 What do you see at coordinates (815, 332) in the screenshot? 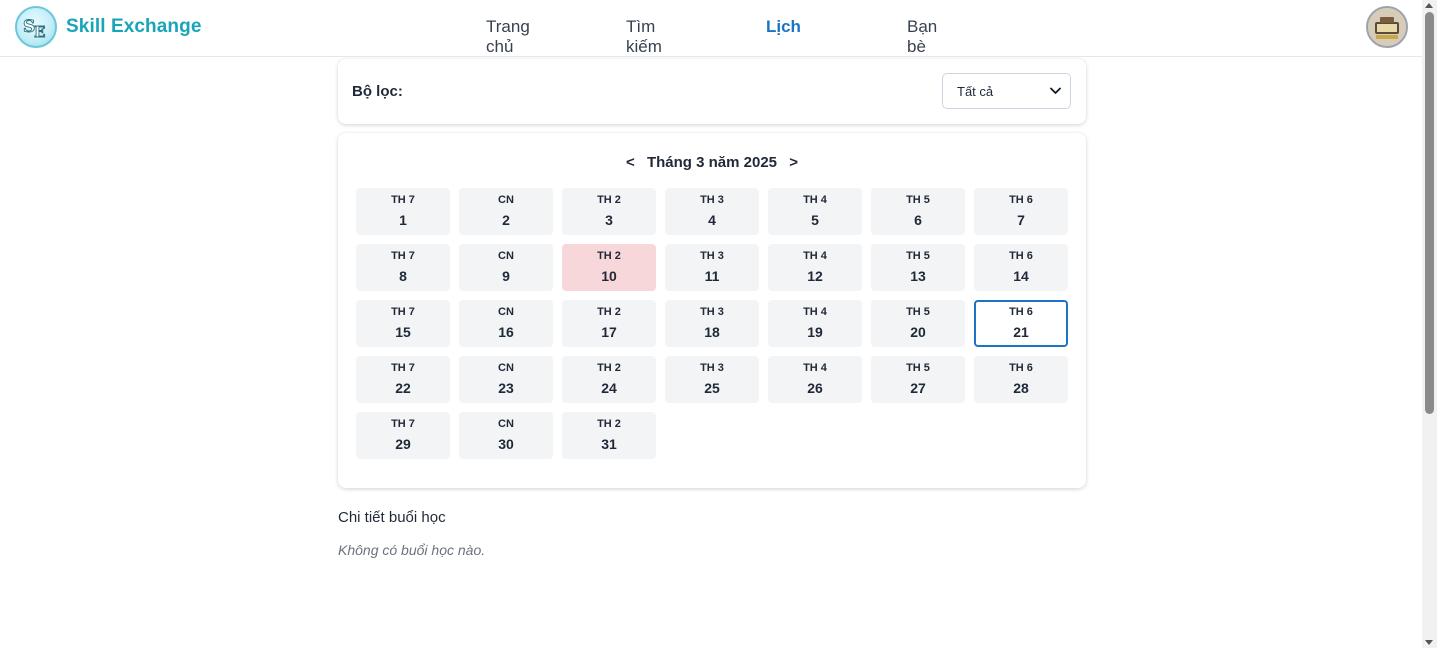
I see `day-number: 19` at bounding box center [815, 332].